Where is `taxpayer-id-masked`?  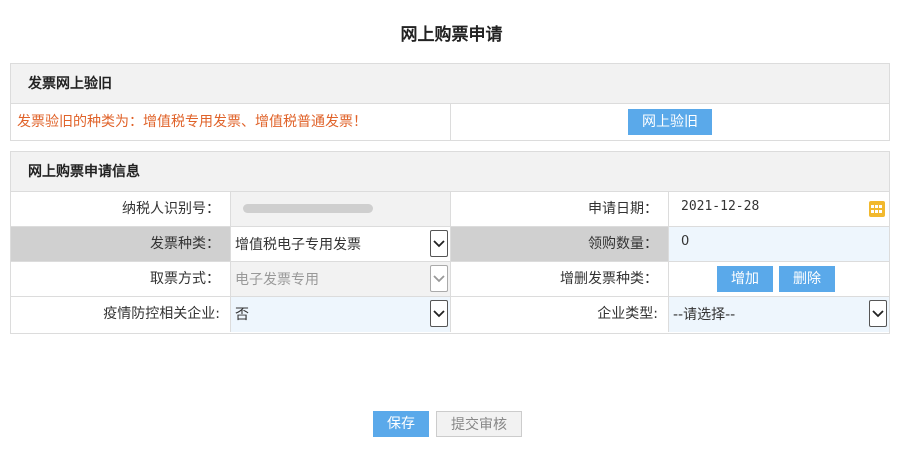
taxpayer-id-masked is located at coordinates (308, 208).